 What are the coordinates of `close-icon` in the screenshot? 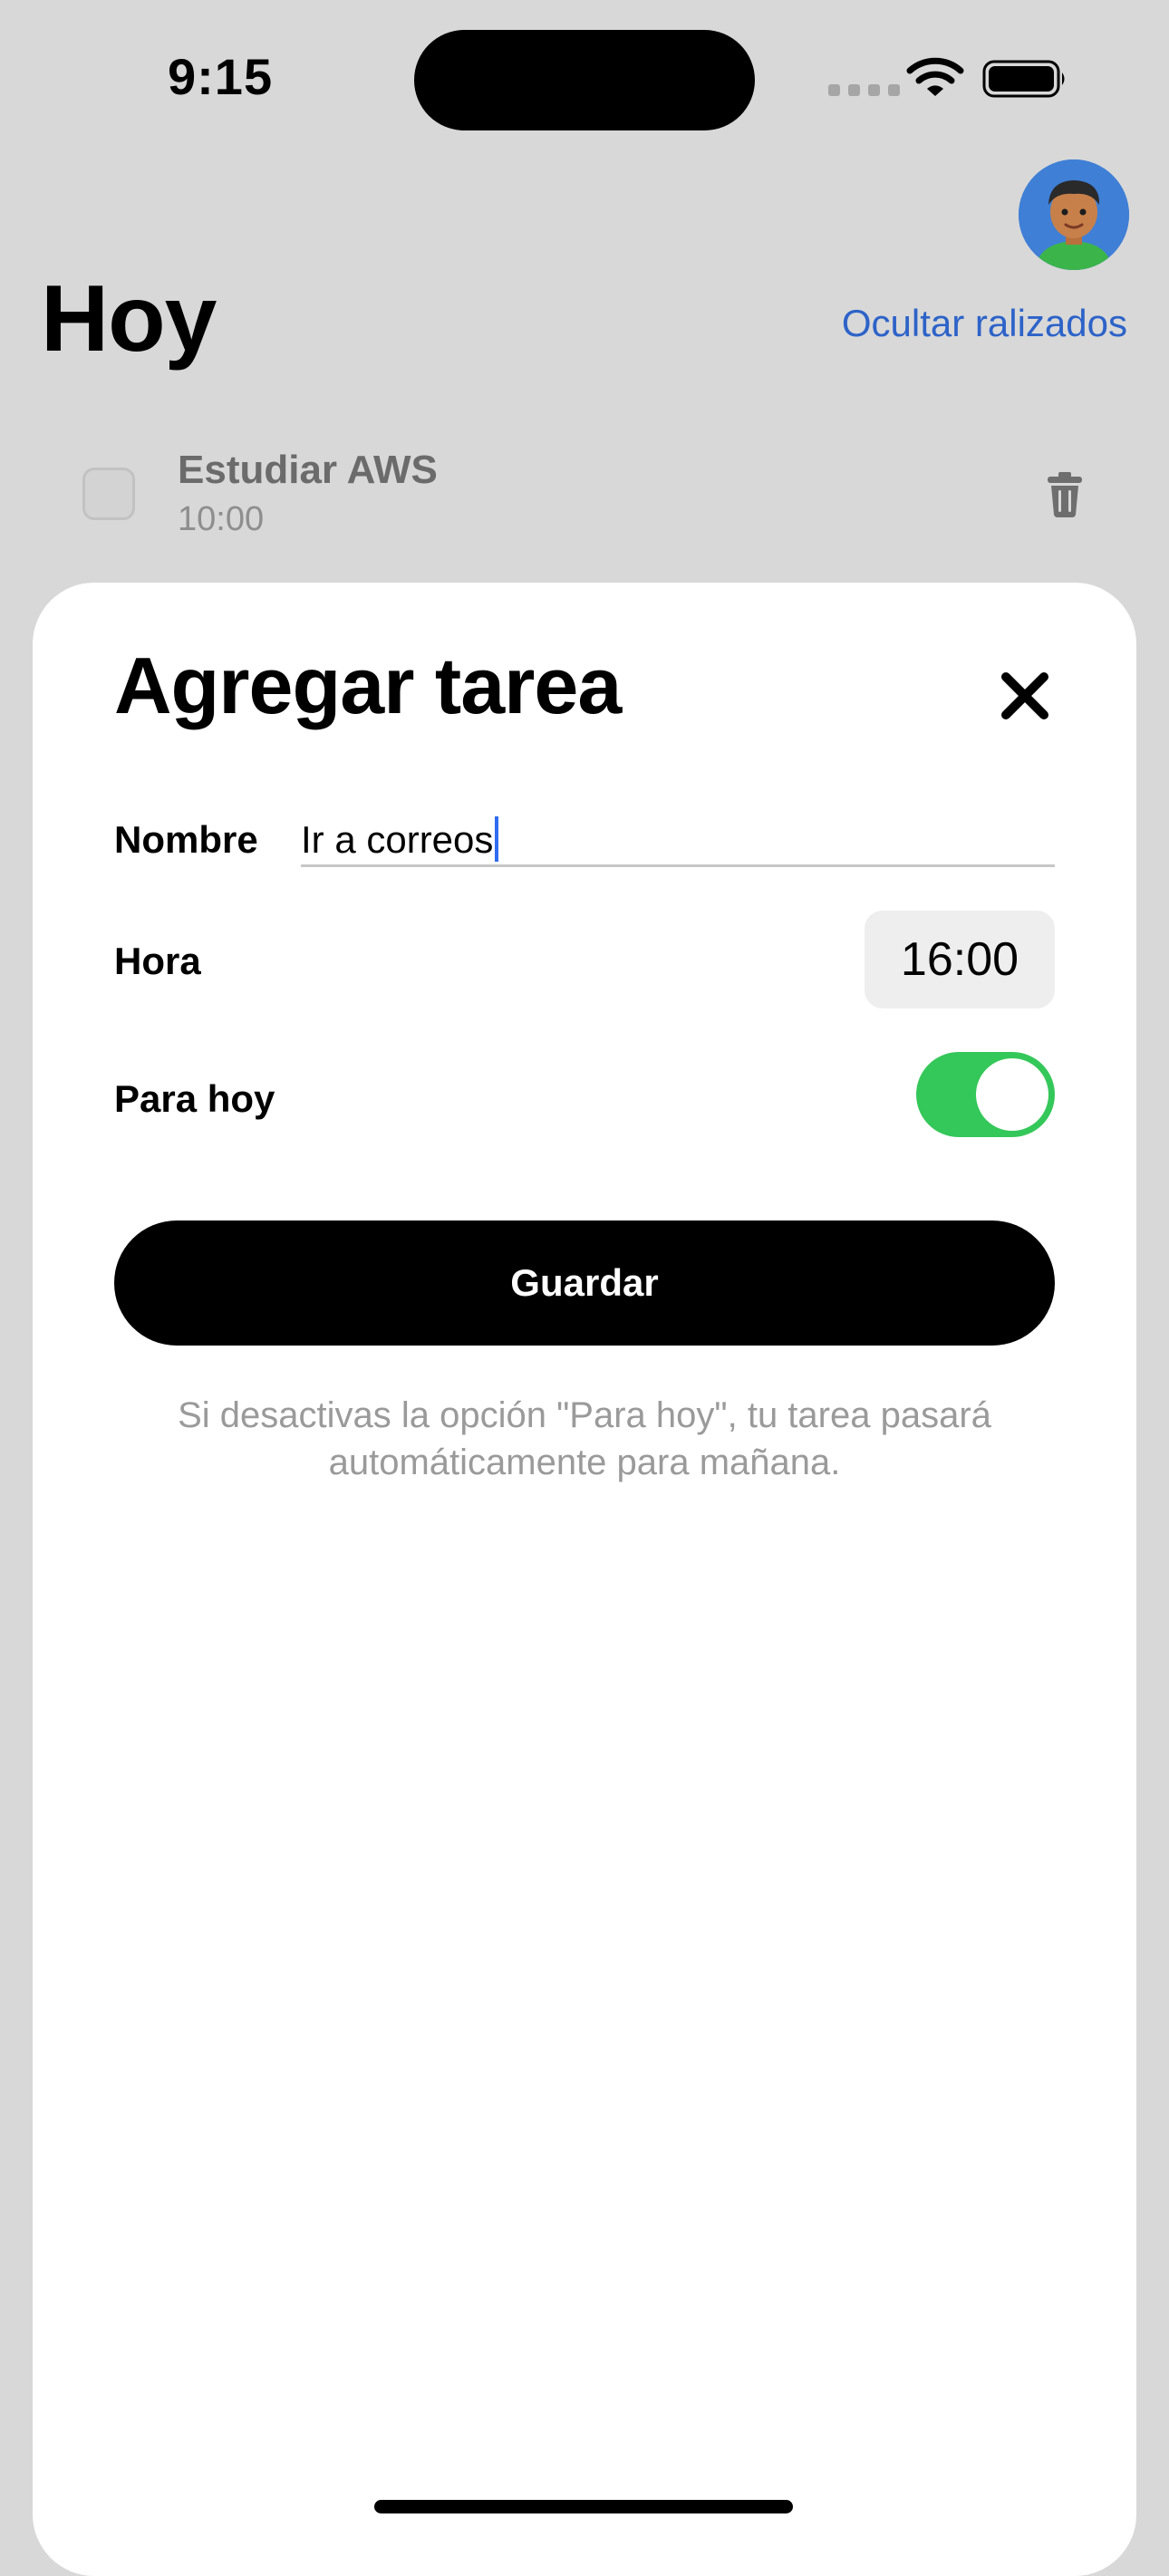 It's located at (1025, 696).